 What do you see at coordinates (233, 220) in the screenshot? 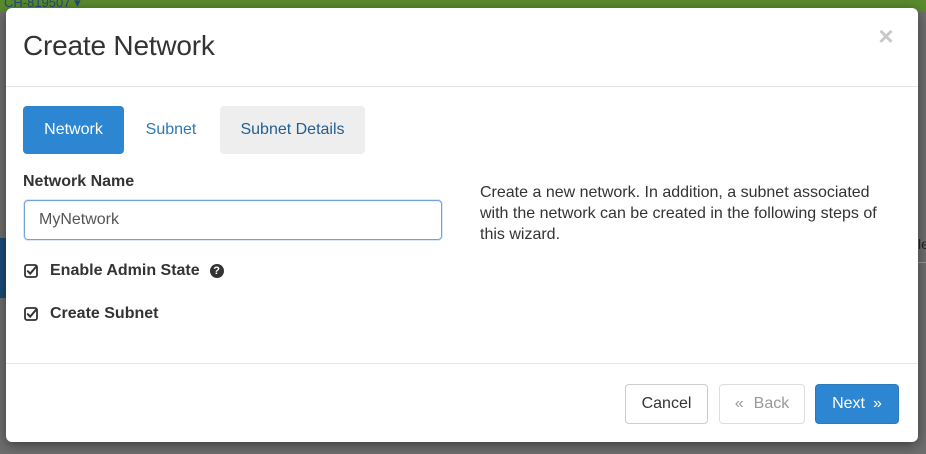
I see `network-name-input` at bounding box center [233, 220].